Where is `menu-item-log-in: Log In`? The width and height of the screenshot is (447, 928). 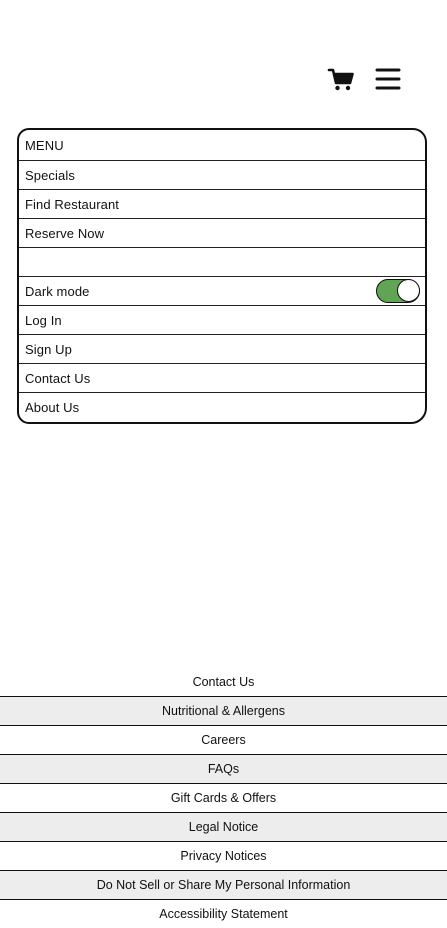
menu-item-log-in: Log In is located at coordinates (222, 320).